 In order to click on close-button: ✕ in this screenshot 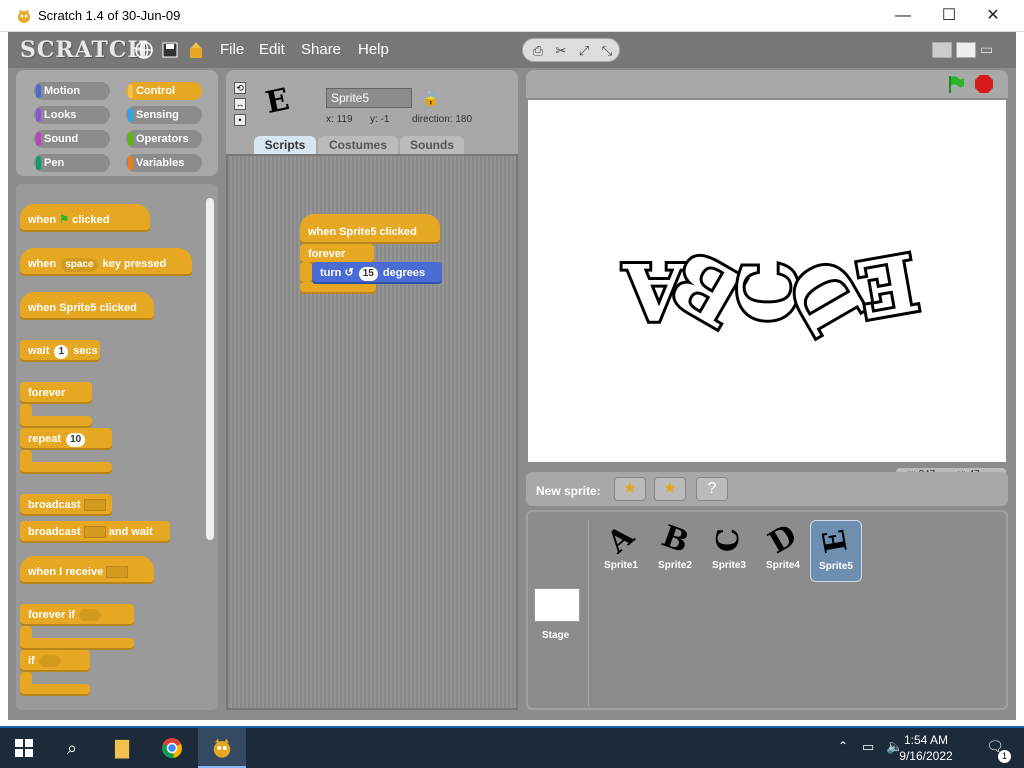, I will do `click(993, 16)`.